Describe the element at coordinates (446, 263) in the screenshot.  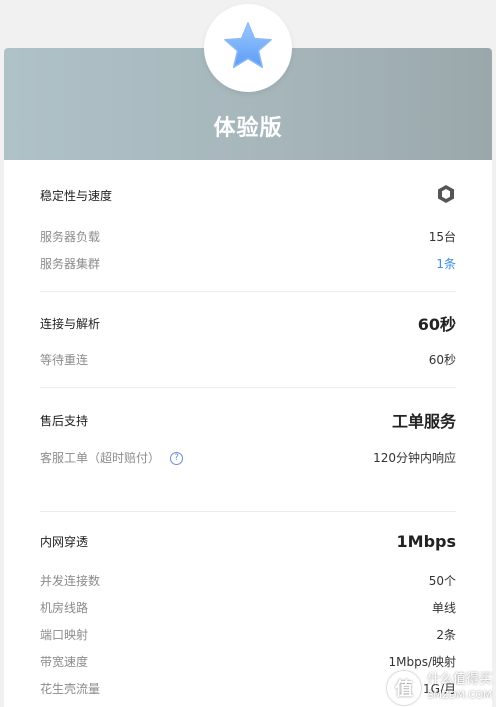
I see `cluster-link: 1条` at that location.